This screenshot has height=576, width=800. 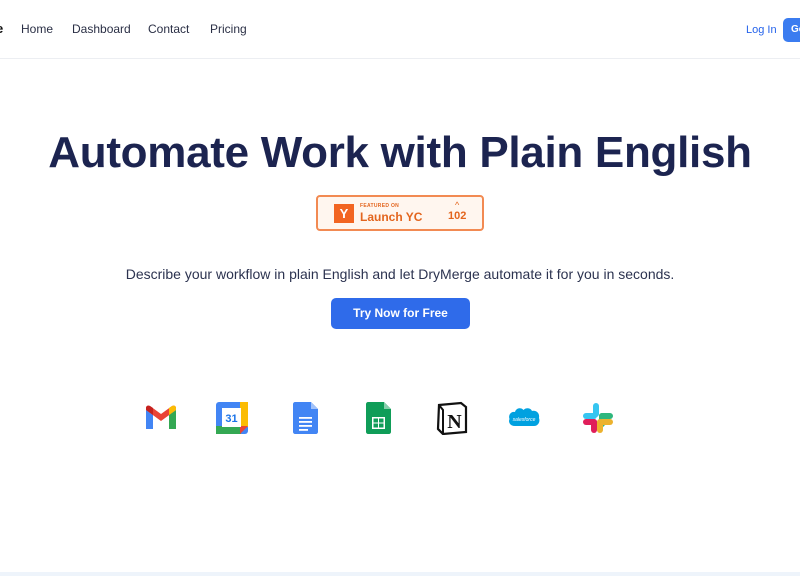 What do you see at coordinates (761, 30) in the screenshot?
I see `login-link: Log In` at bounding box center [761, 30].